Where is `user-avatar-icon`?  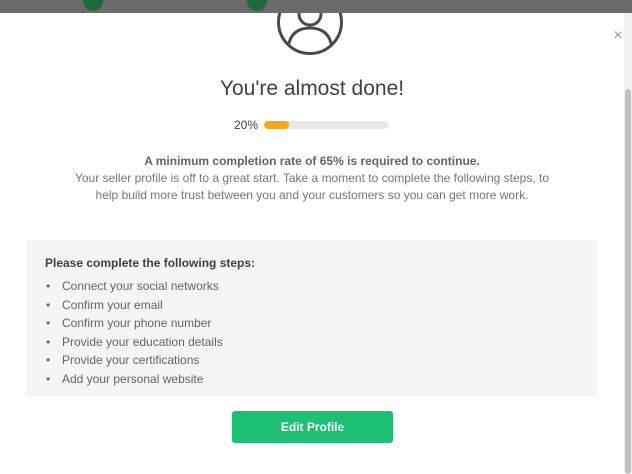 user-avatar-icon is located at coordinates (310, 34).